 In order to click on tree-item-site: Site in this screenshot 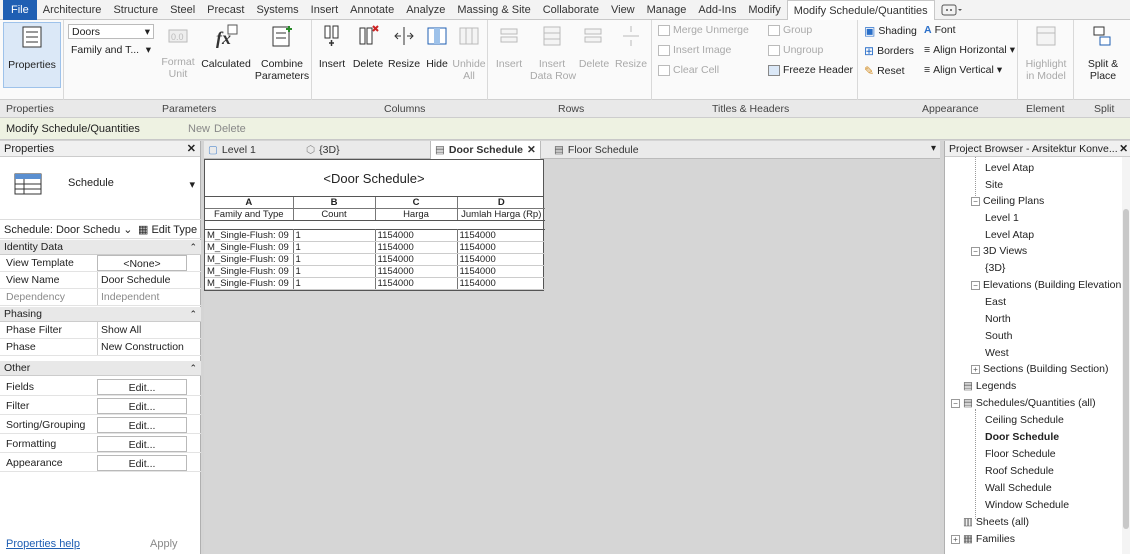, I will do `click(994, 185)`.